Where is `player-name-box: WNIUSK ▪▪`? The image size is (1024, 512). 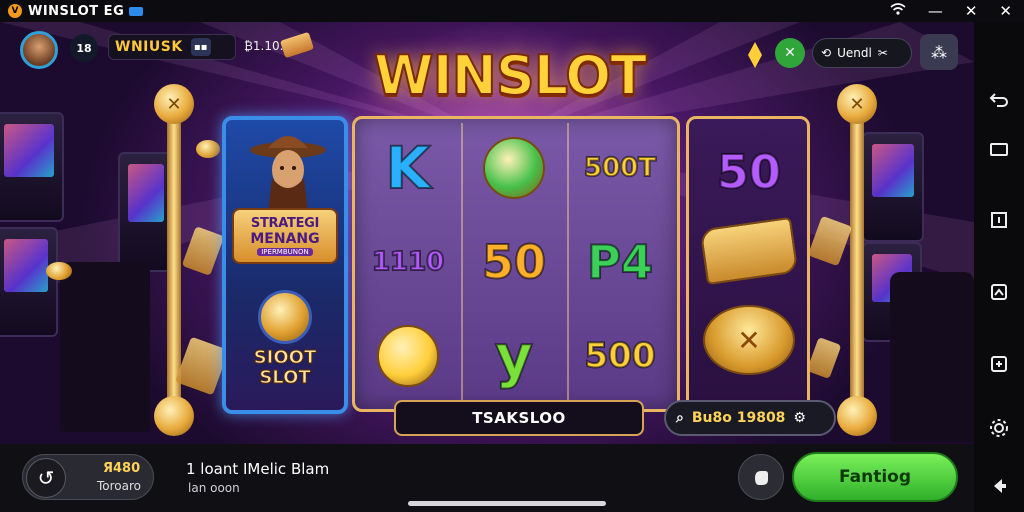
player-name-box: WNIUSK ▪▪ is located at coordinates (172, 47).